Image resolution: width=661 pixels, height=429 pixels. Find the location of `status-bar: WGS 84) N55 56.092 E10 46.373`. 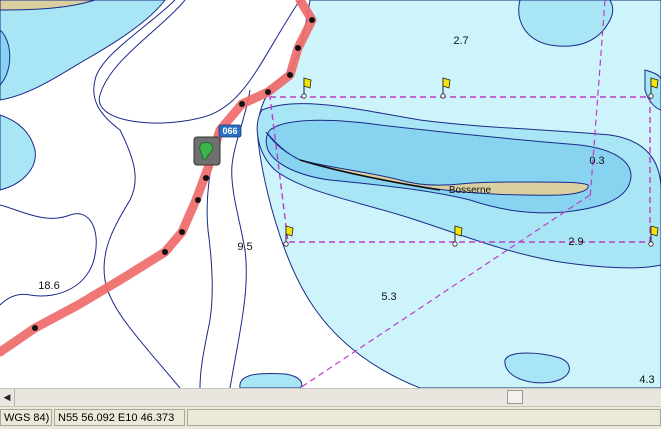

status-bar: WGS 84) N55 56.092 E10 46.373 is located at coordinates (330, 417).